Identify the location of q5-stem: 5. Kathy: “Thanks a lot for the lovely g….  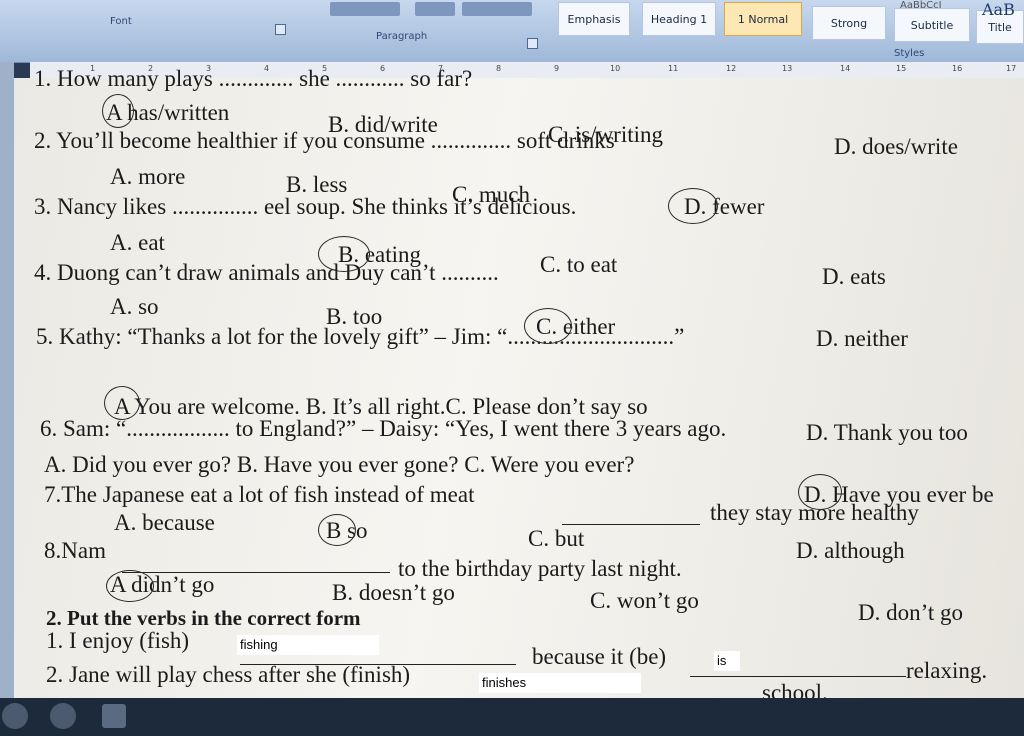
(360, 336).